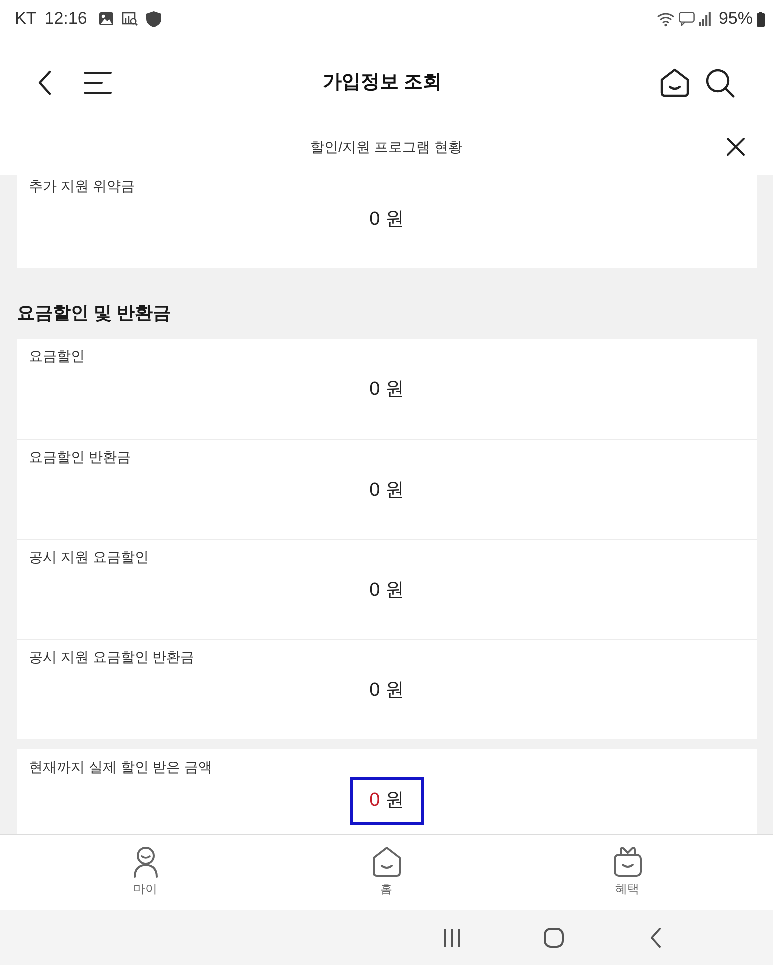 The height and width of the screenshot is (965, 773). I want to click on bottom-nav-tab: 혜택, so click(627, 872).